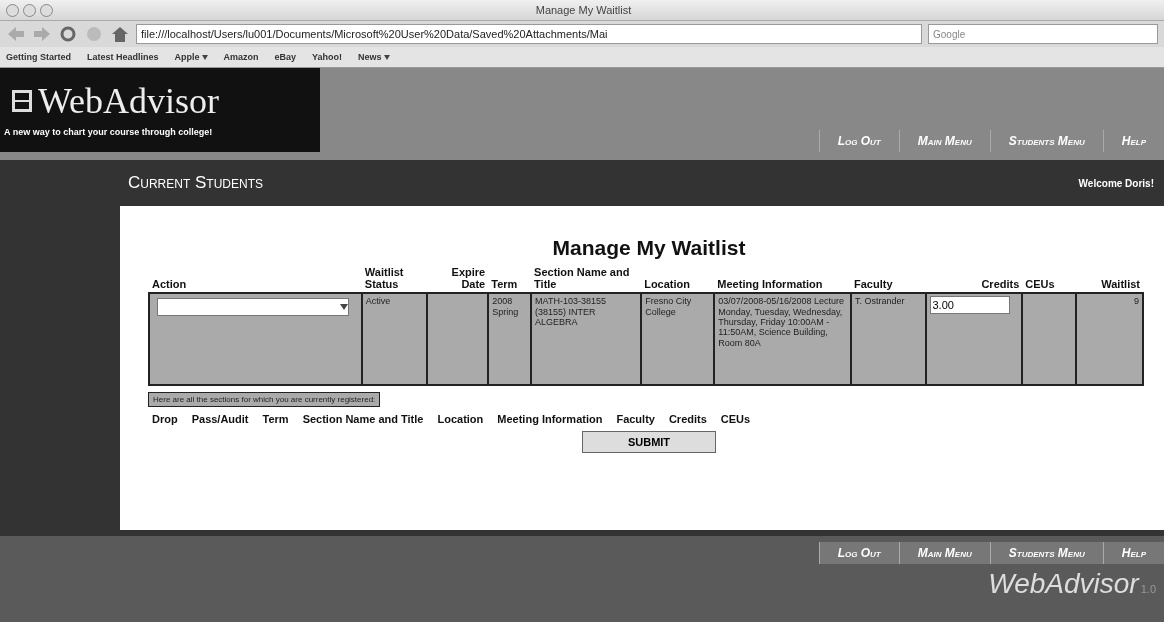 Image resolution: width=1164 pixels, height=622 pixels. Describe the element at coordinates (782, 339) in the screenshot. I see `table-cell: 03/07/2008-05/16/2008 Lecture Monday, Tuesday, Wednesday, Thursday, Friday 10:00AM - 11:50AM, Science Building, Room 80A` at that location.